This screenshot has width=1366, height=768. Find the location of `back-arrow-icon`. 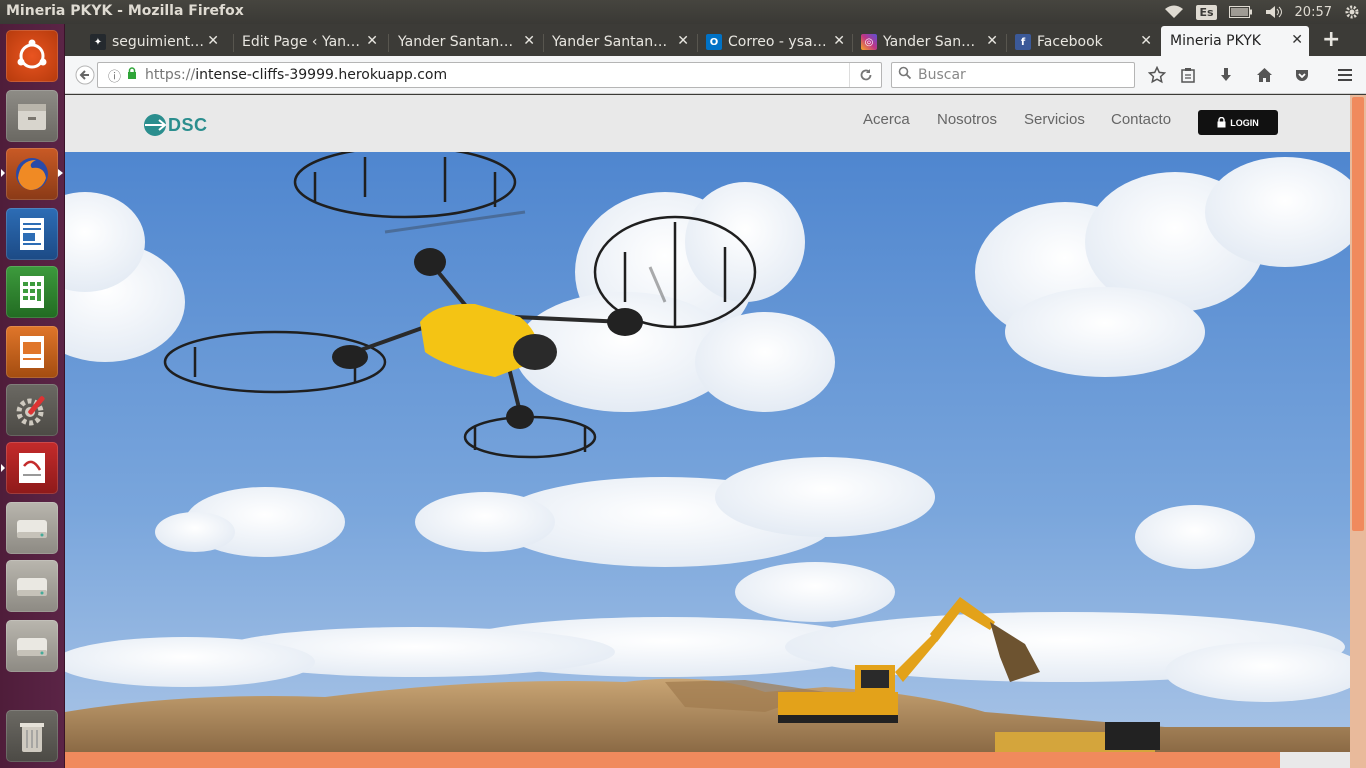

back-arrow-icon is located at coordinates (85, 75).